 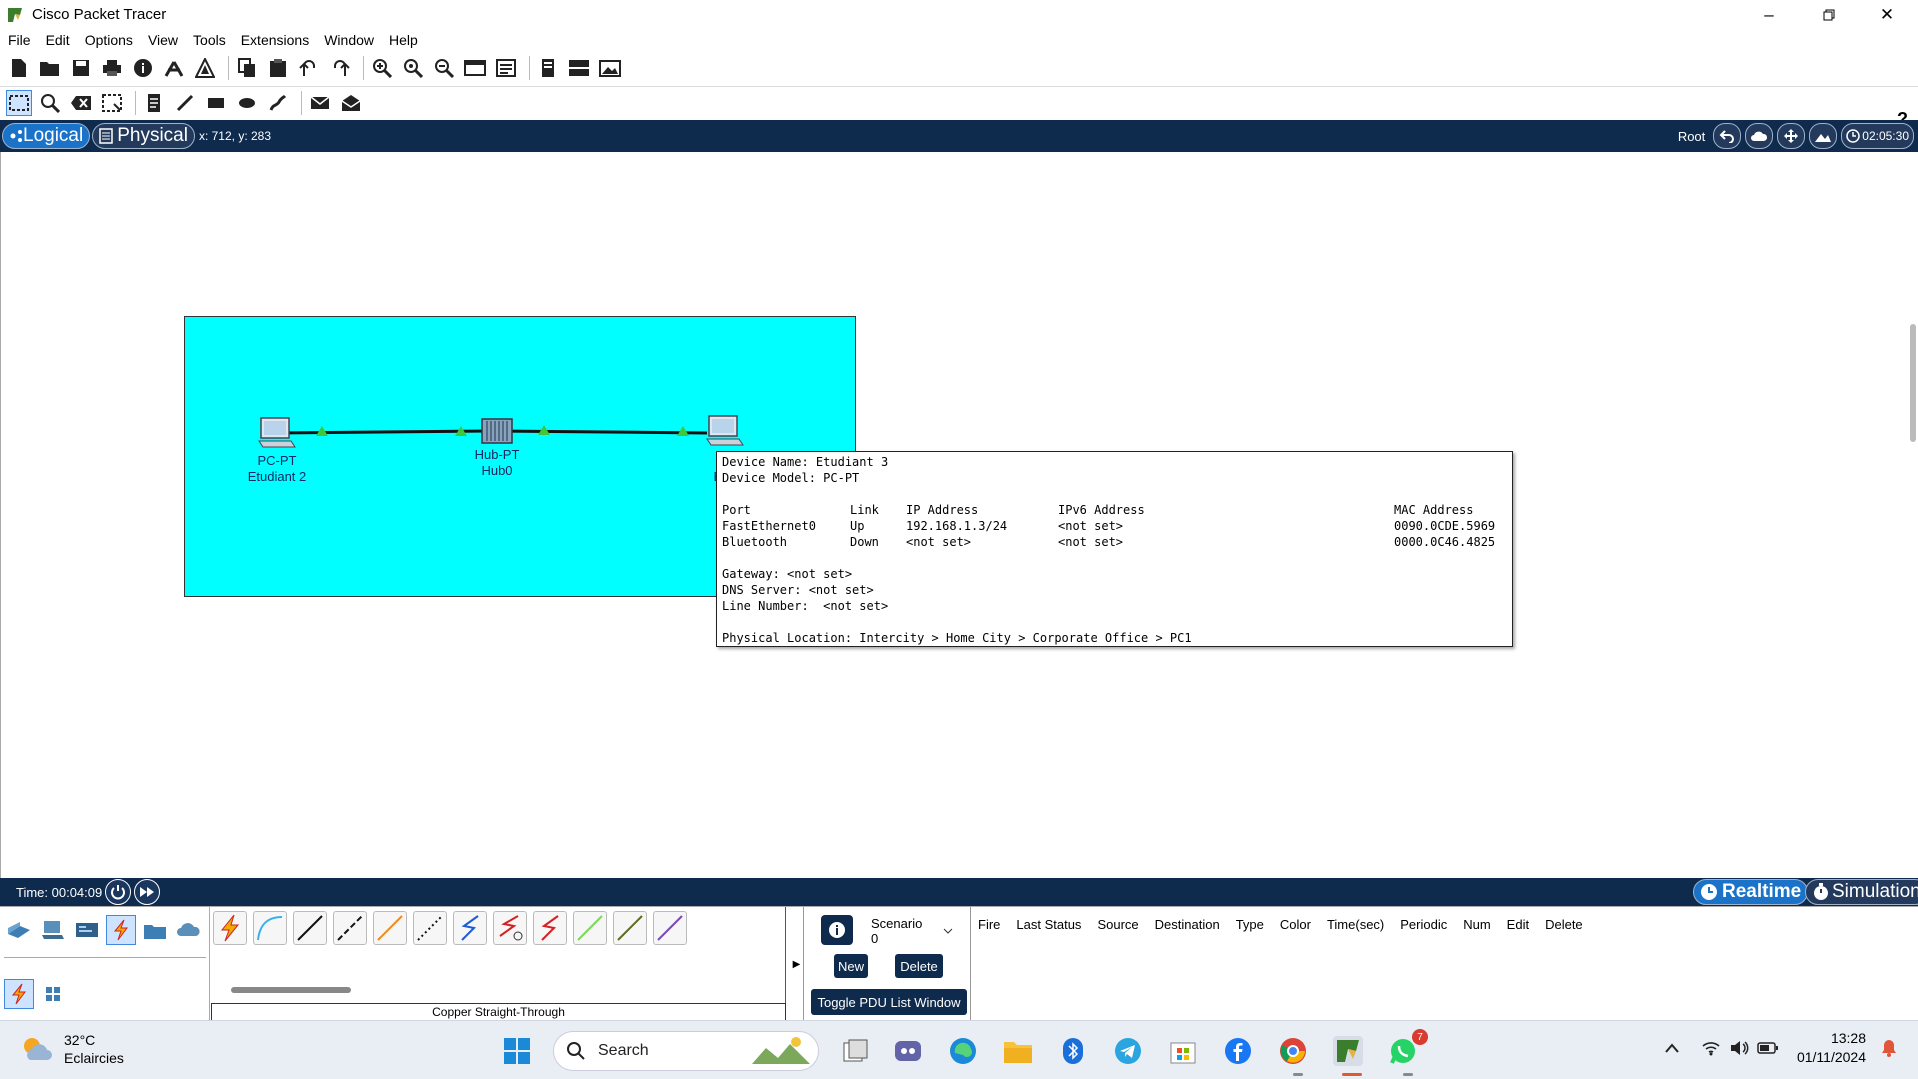 What do you see at coordinates (112, 103) in the screenshot?
I see `resize-shape-tool-icon` at bounding box center [112, 103].